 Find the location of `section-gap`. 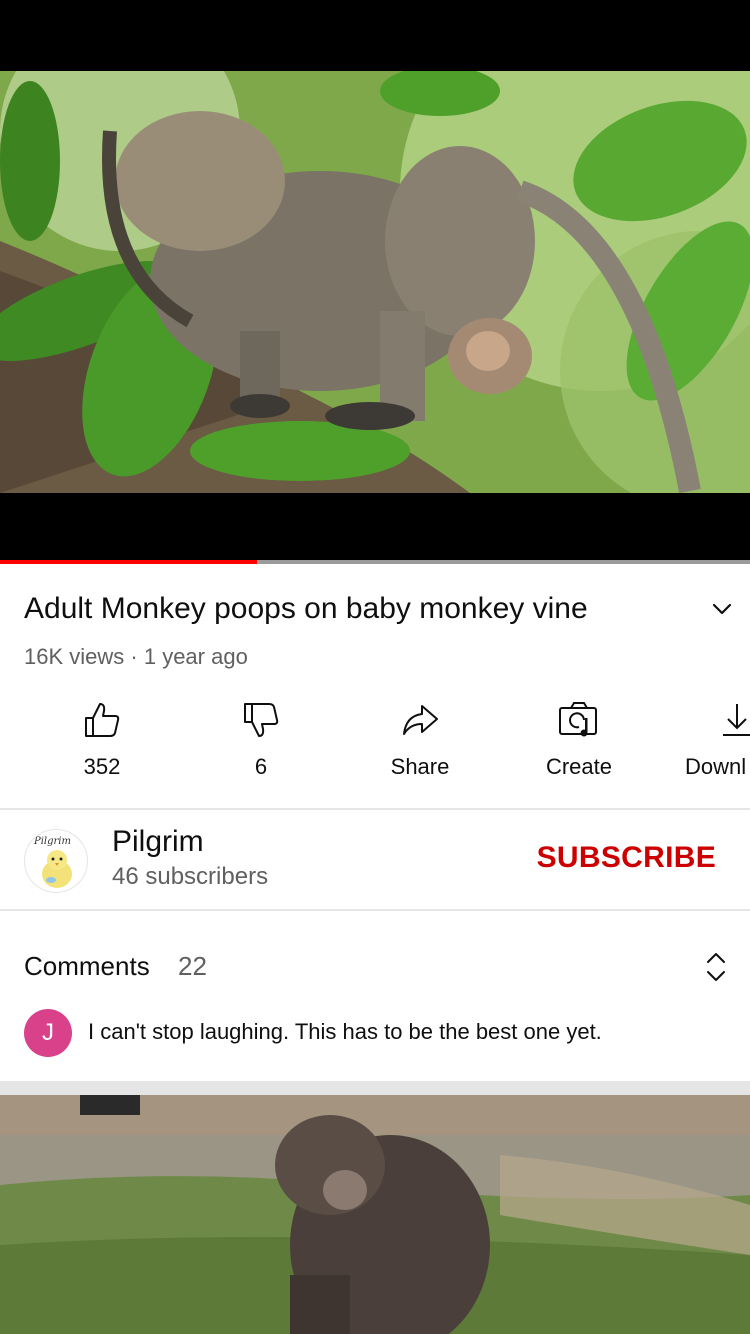

section-gap is located at coordinates (375, 1088).